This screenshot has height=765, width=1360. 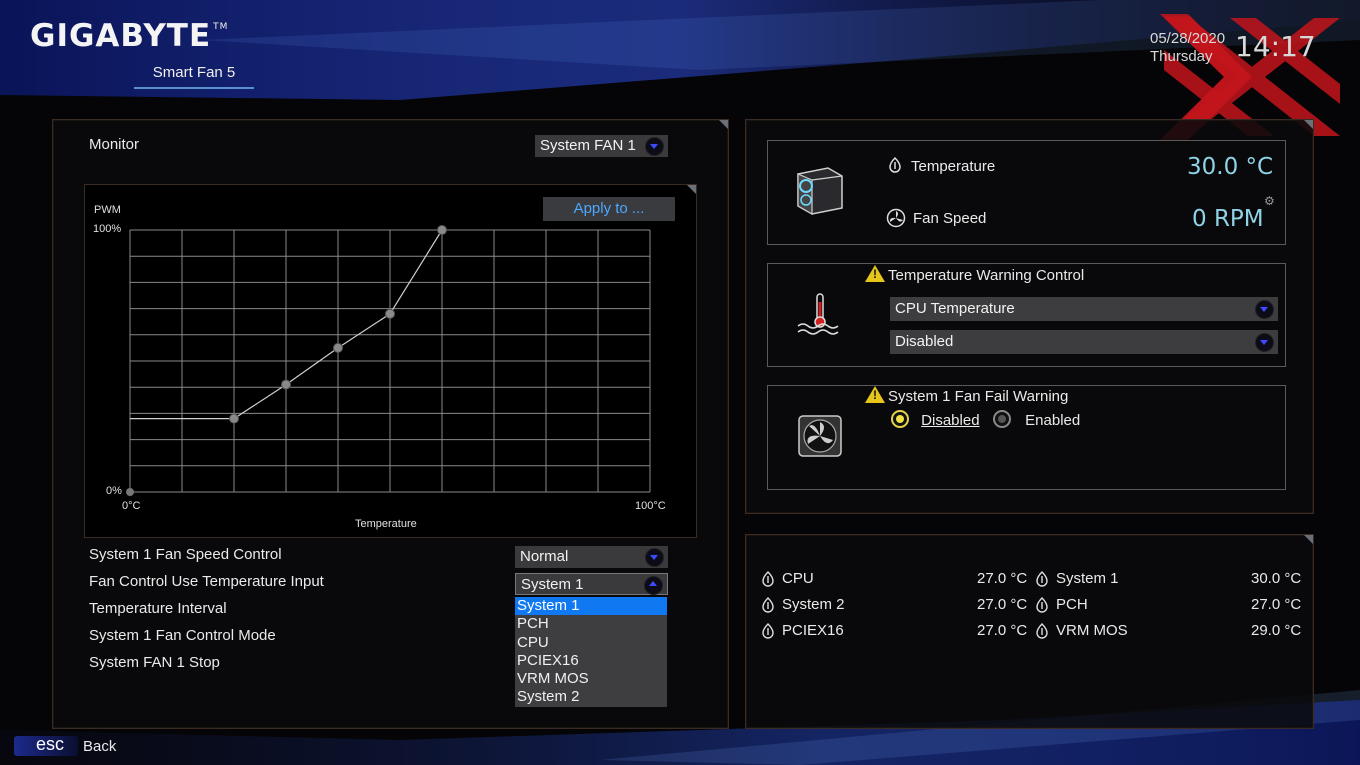 What do you see at coordinates (99, 746) in the screenshot?
I see `back-label: Back` at bounding box center [99, 746].